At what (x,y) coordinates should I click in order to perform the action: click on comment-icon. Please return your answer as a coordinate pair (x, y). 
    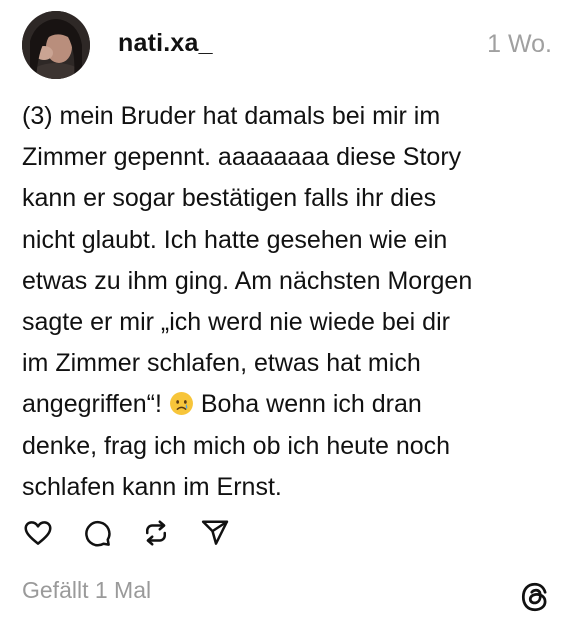
    Looking at the image, I should click on (98, 533).